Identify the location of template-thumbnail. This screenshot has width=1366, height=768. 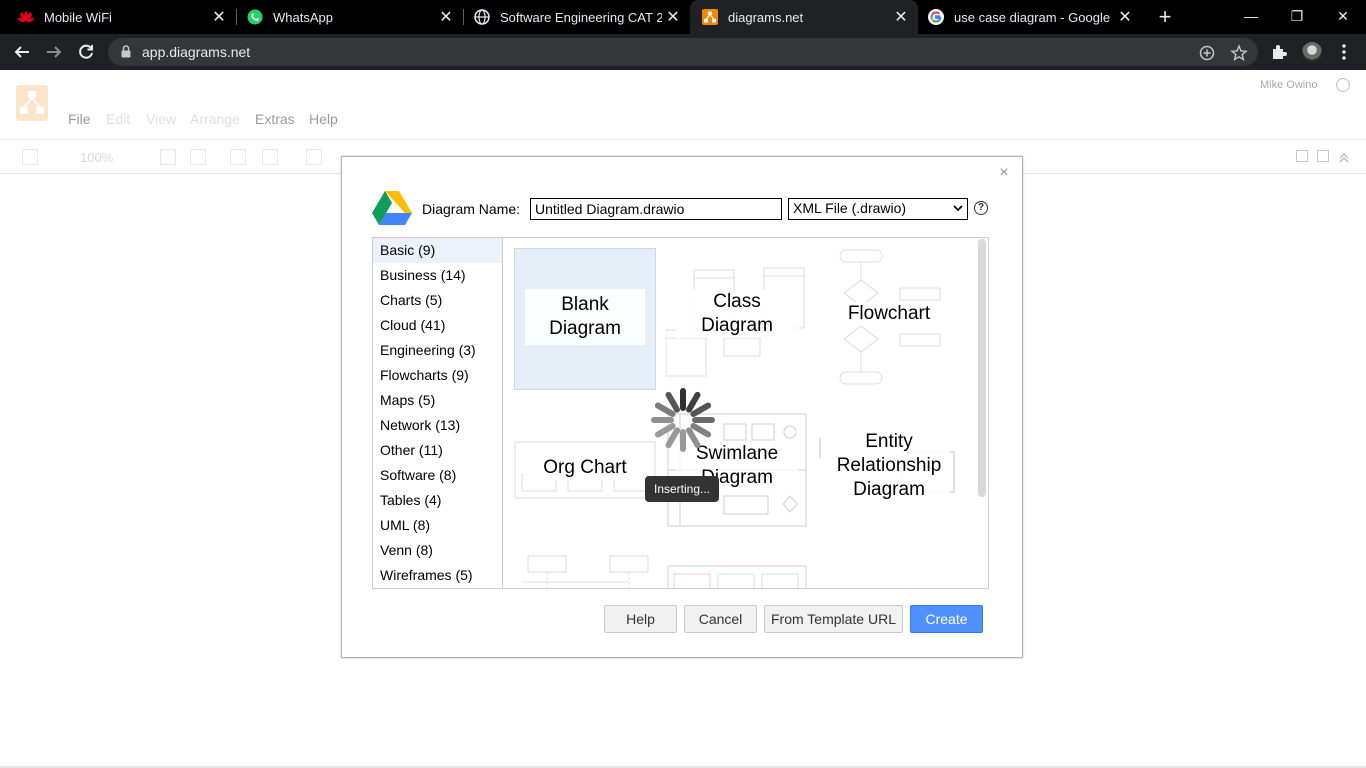
(737, 576).